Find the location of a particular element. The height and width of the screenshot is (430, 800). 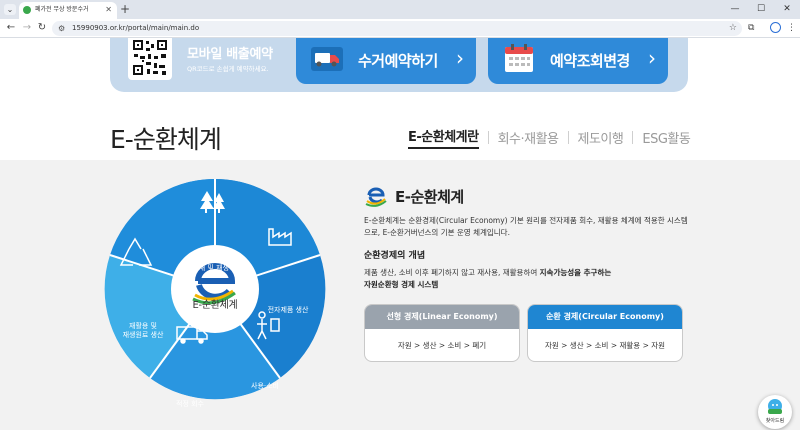

tab-esg-activities: ESG활동 is located at coordinates (666, 137).